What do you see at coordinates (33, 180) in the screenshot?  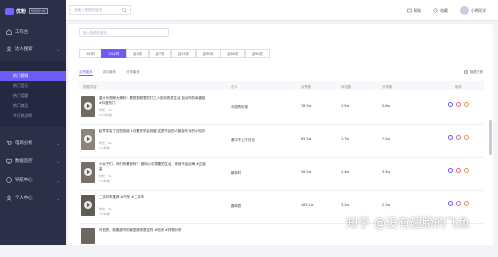 I see `sidebar-item-nav-center: 导航中心 ⌄` at bounding box center [33, 180].